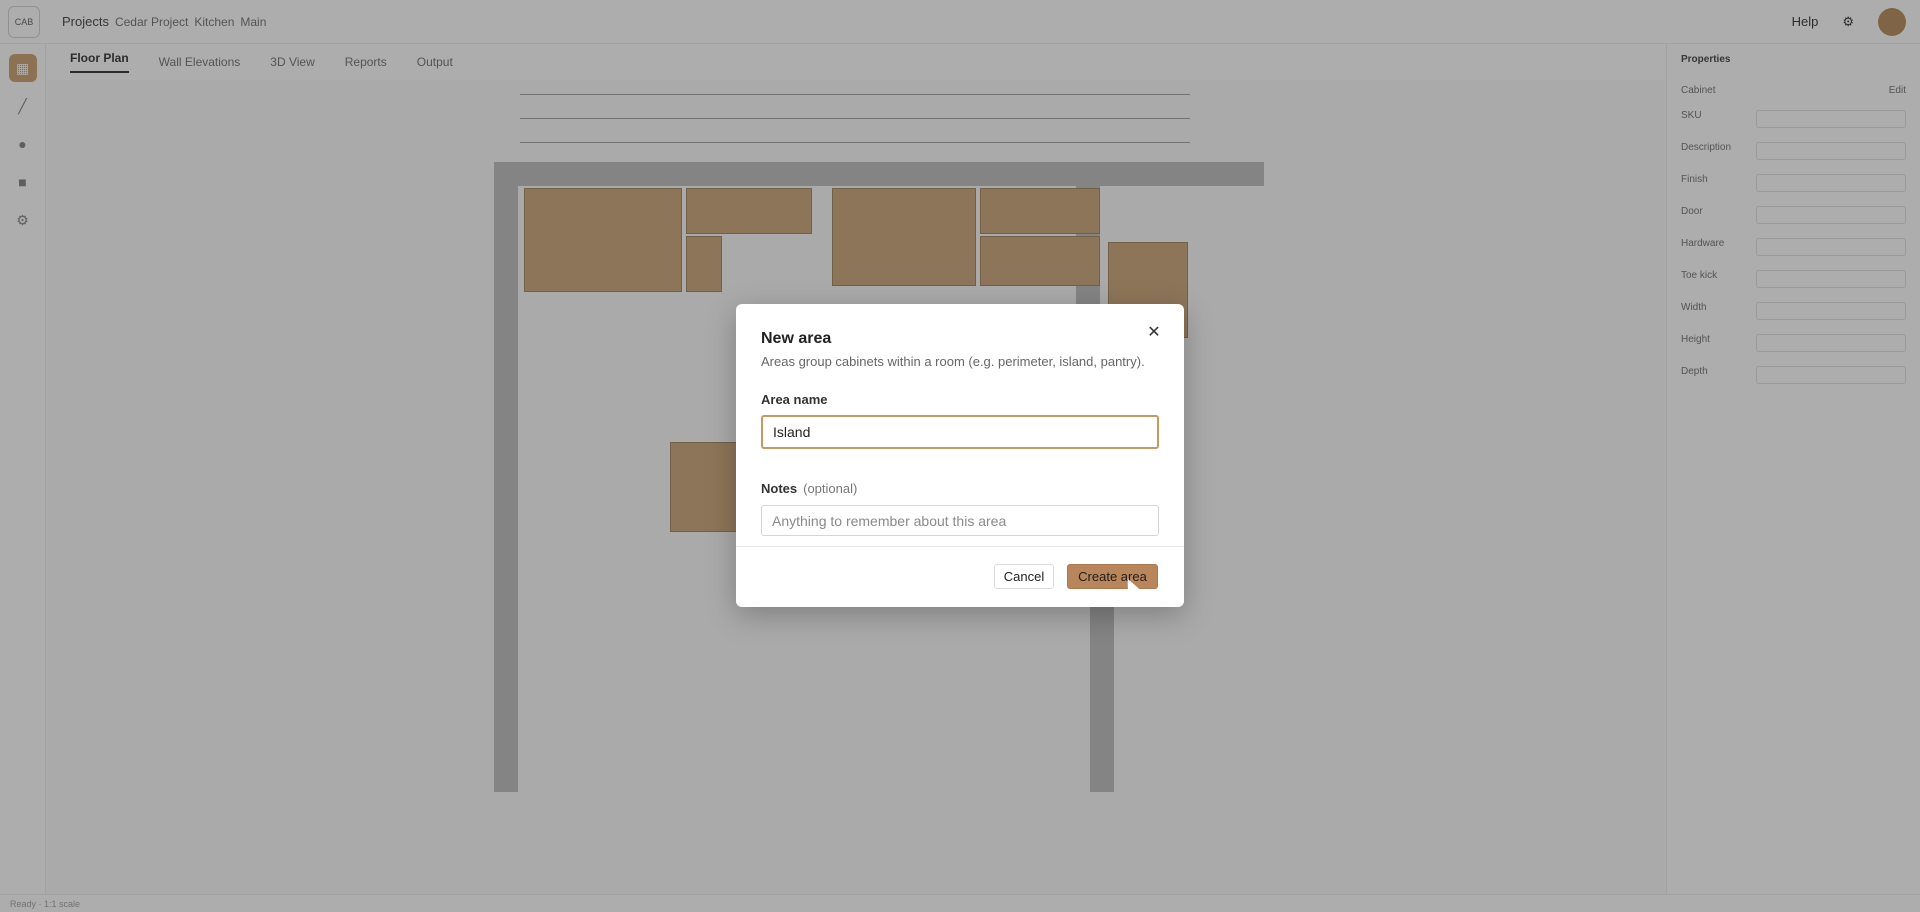 The image size is (1920, 912). I want to click on notes-label: Notes (optional), so click(809, 488).